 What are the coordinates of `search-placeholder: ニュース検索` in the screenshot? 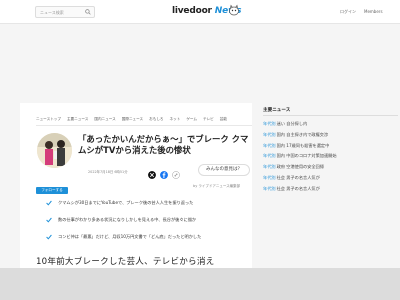 It's located at (52, 12).